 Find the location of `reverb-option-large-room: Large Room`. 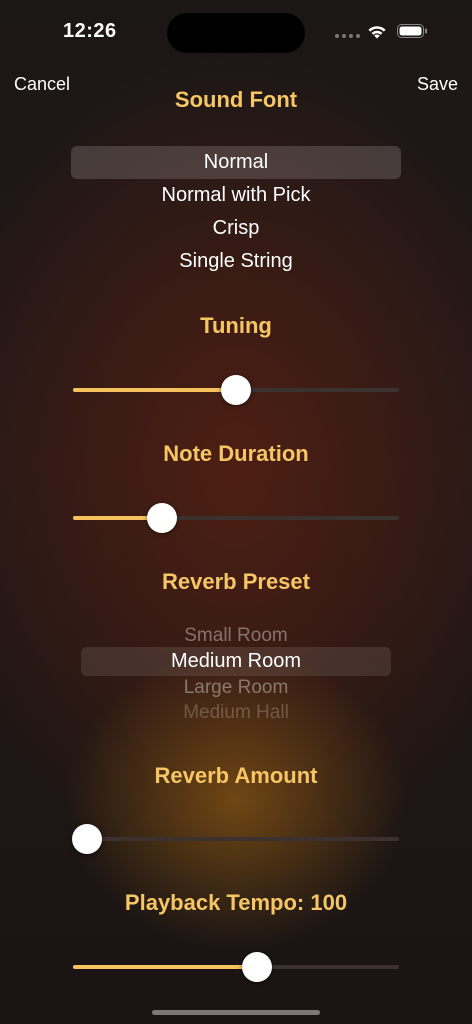

reverb-option-large-room: Large Room is located at coordinates (236, 688).